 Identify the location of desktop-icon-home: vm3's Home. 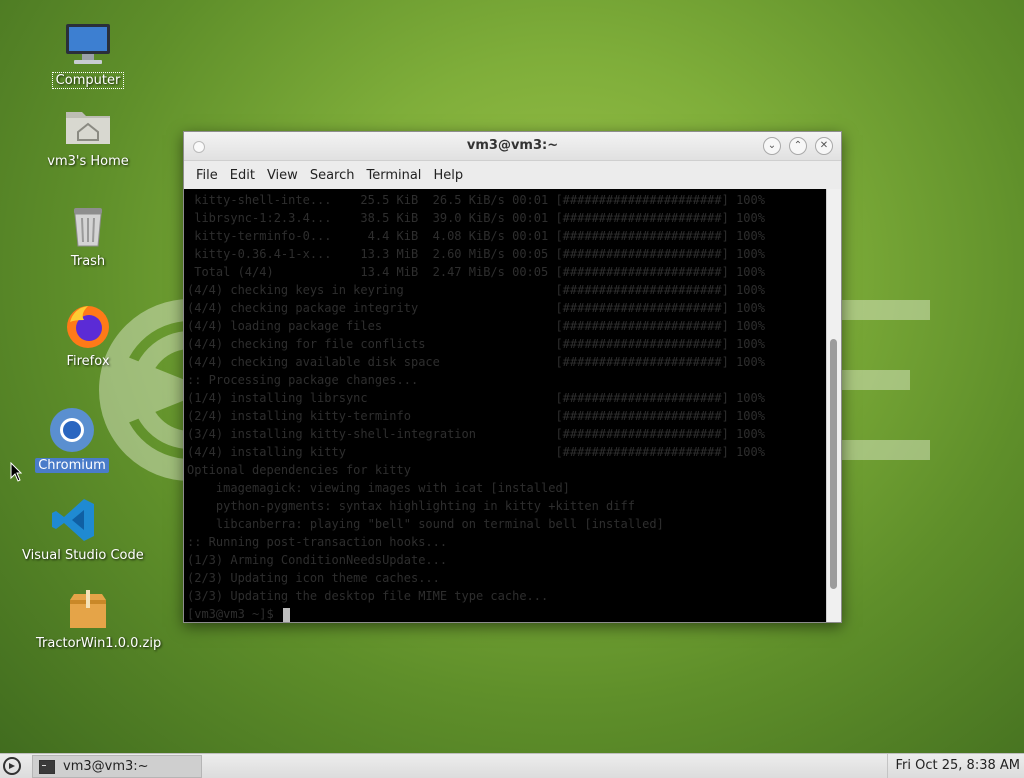
(88, 135).